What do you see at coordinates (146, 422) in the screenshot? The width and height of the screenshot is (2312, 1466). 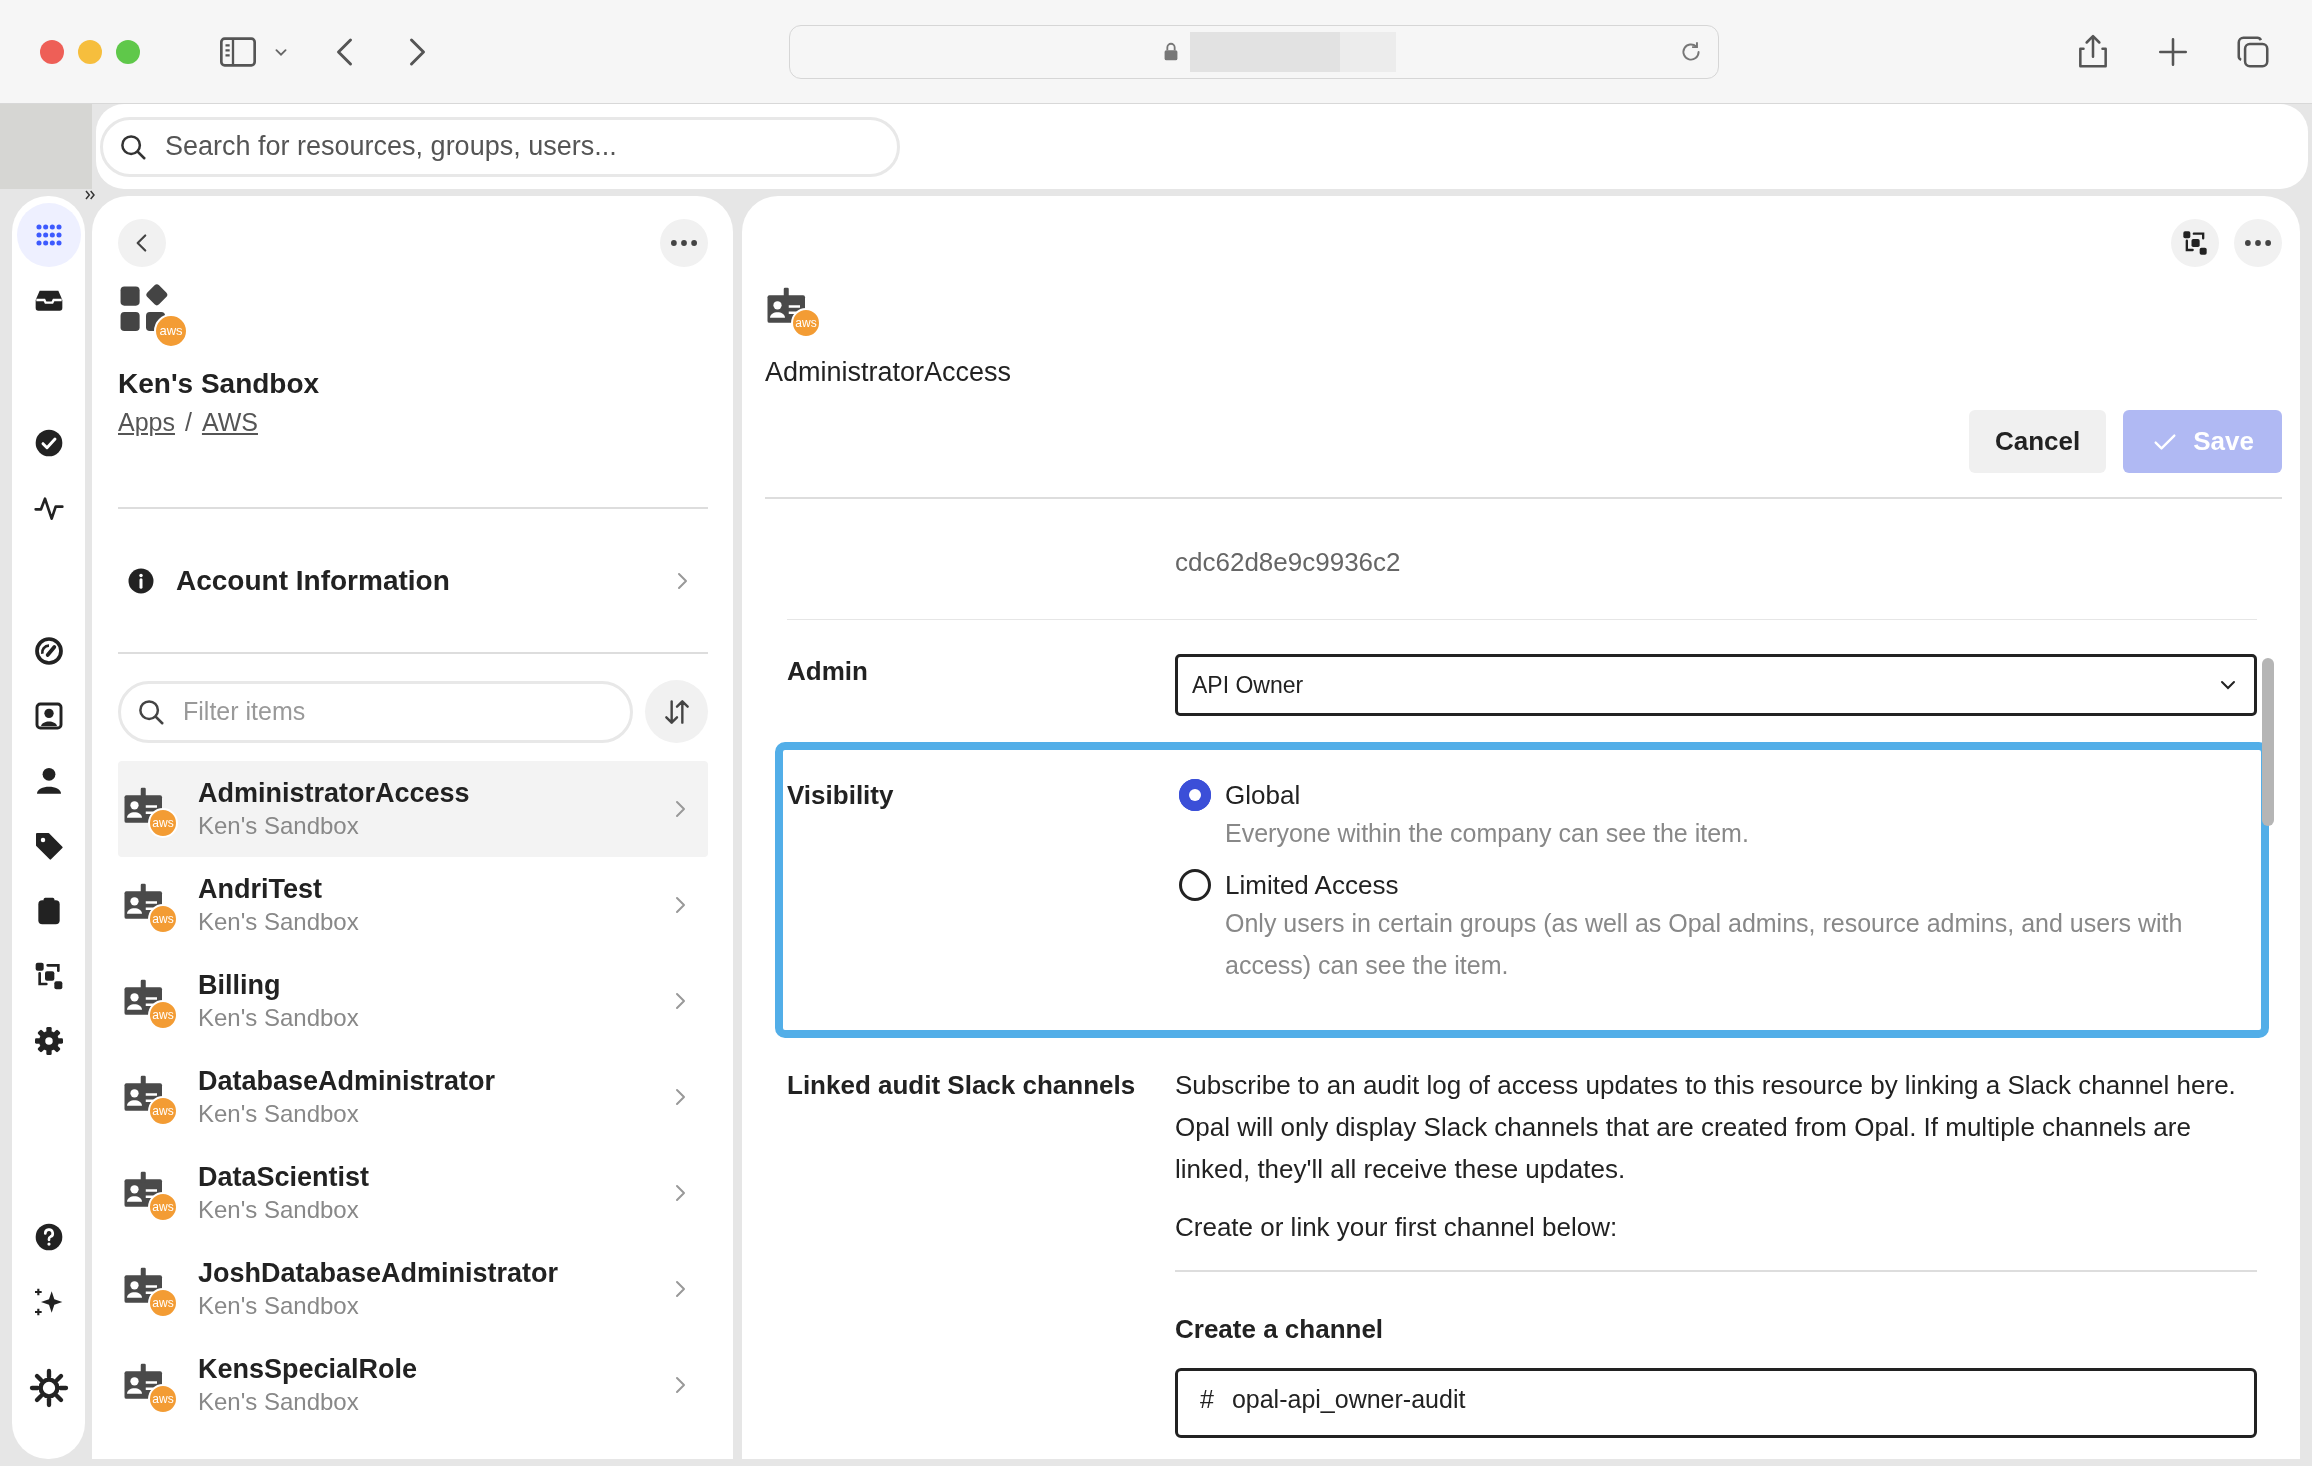 I see `breadcrumb-link: Apps` at bounding box center [146, 422].